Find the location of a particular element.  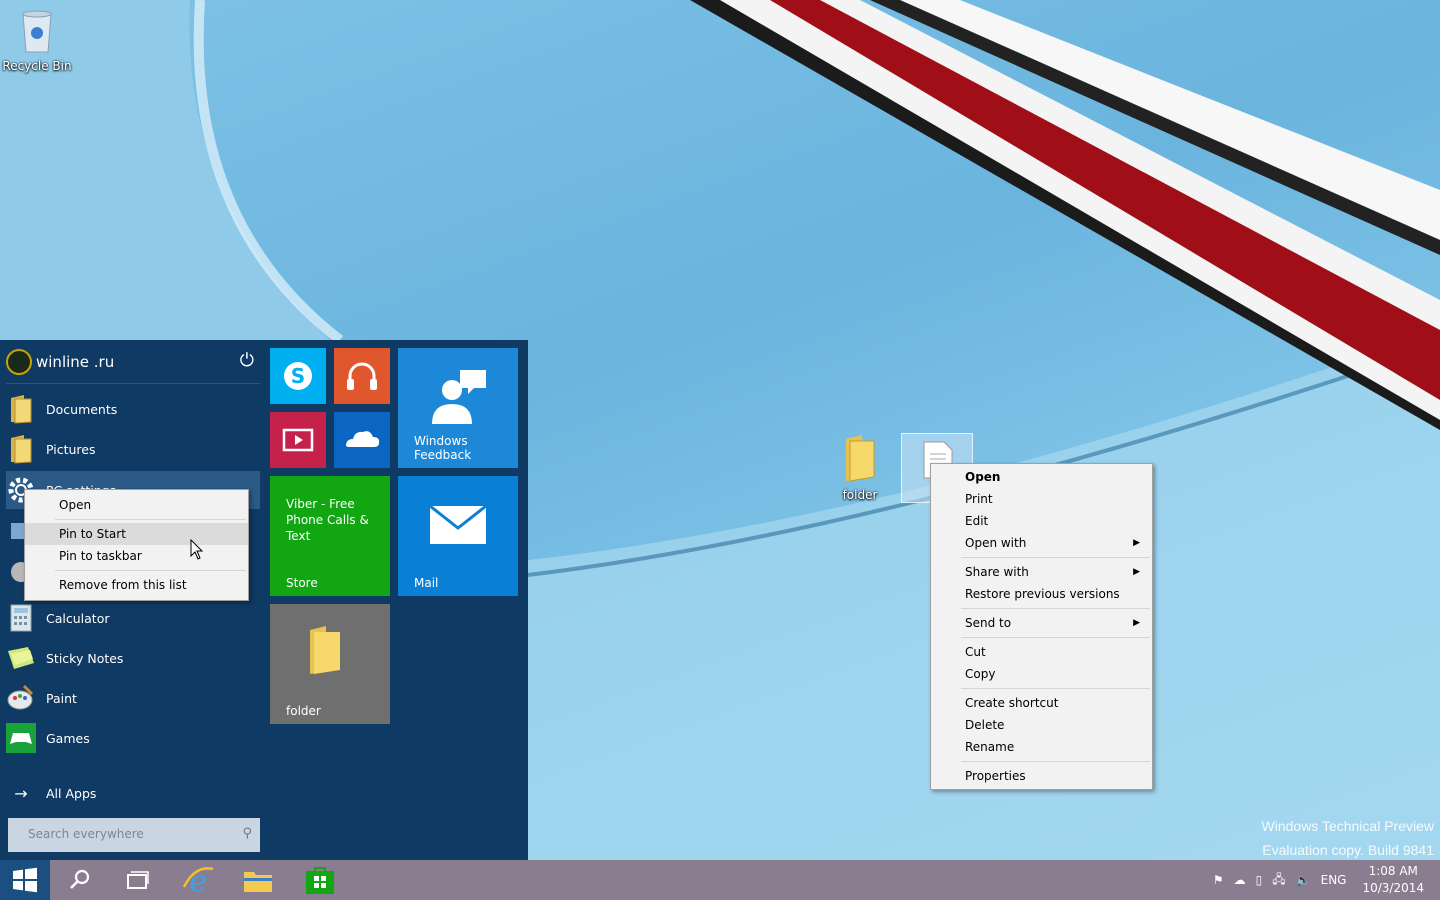

menu-item-send-to: Send to ▶ is located at coordinates (1041, 623).